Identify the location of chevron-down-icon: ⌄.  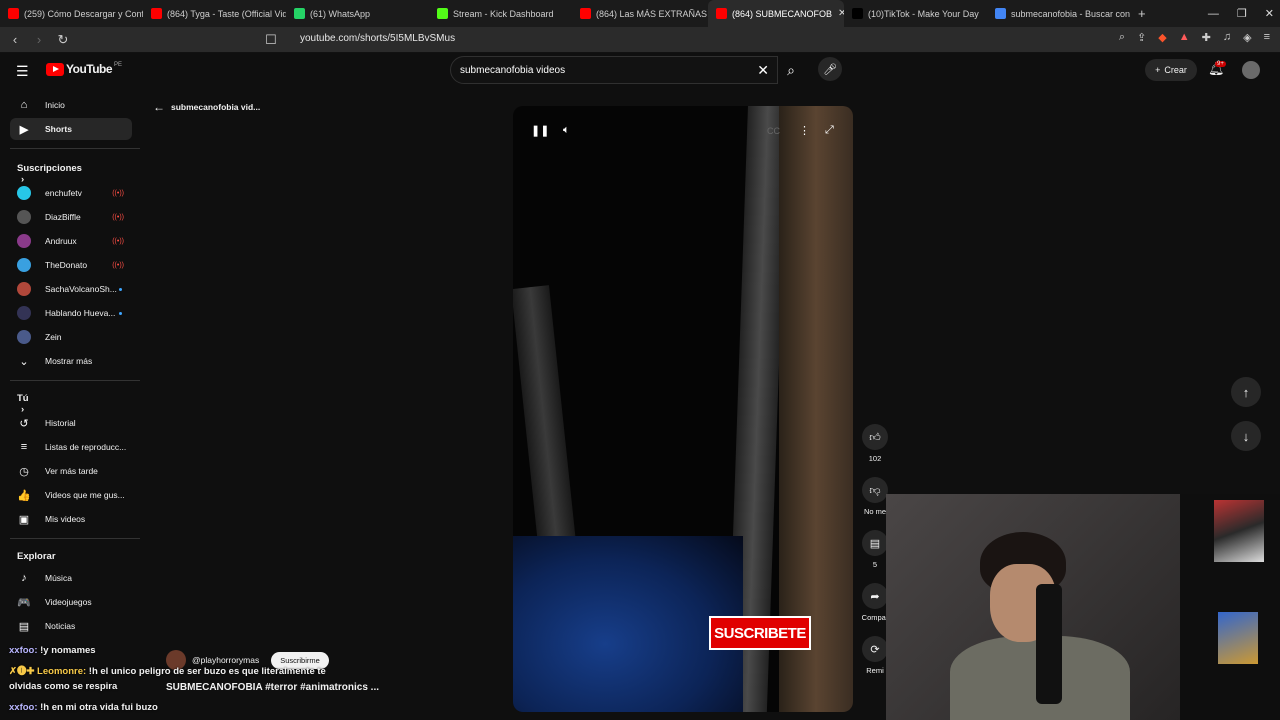
(24, 361).